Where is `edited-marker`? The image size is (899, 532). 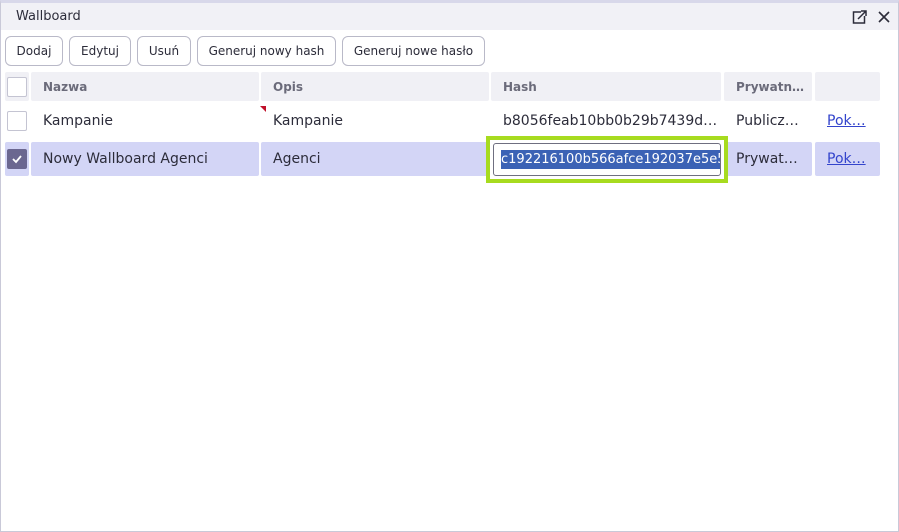
edited-marker is located at coordinates (263, 109).